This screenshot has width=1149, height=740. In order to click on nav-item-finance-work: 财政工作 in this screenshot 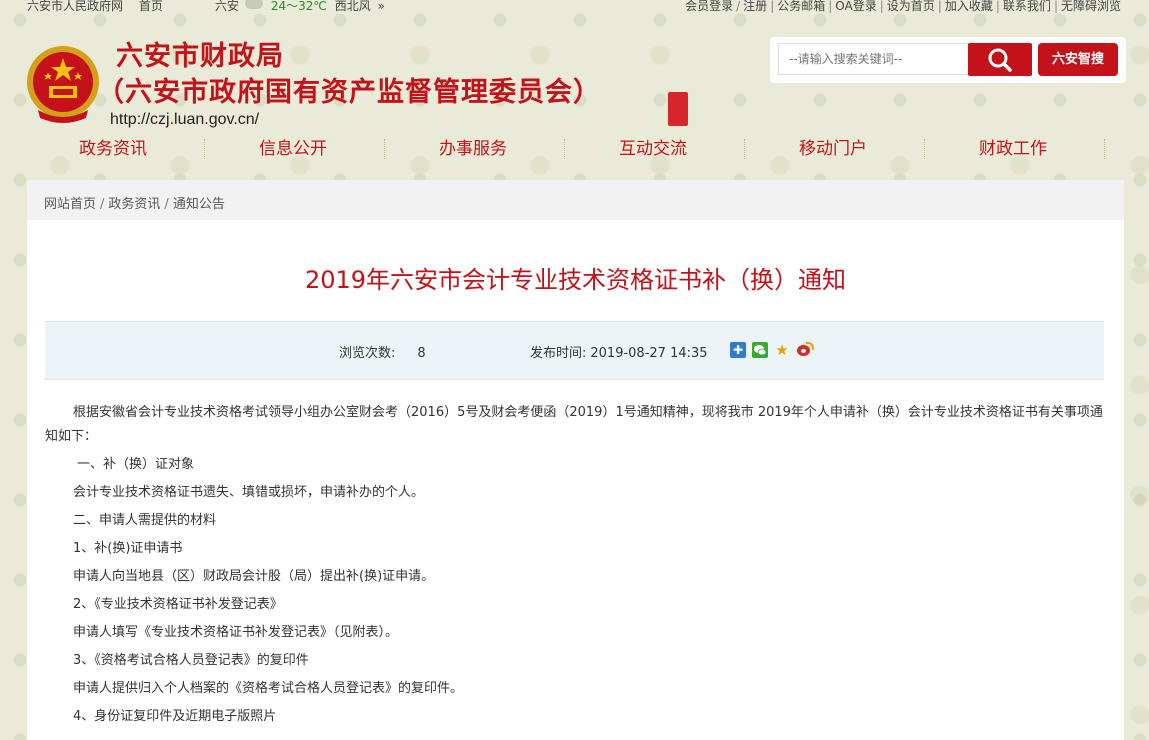, I will do `click(1017, 149)`.